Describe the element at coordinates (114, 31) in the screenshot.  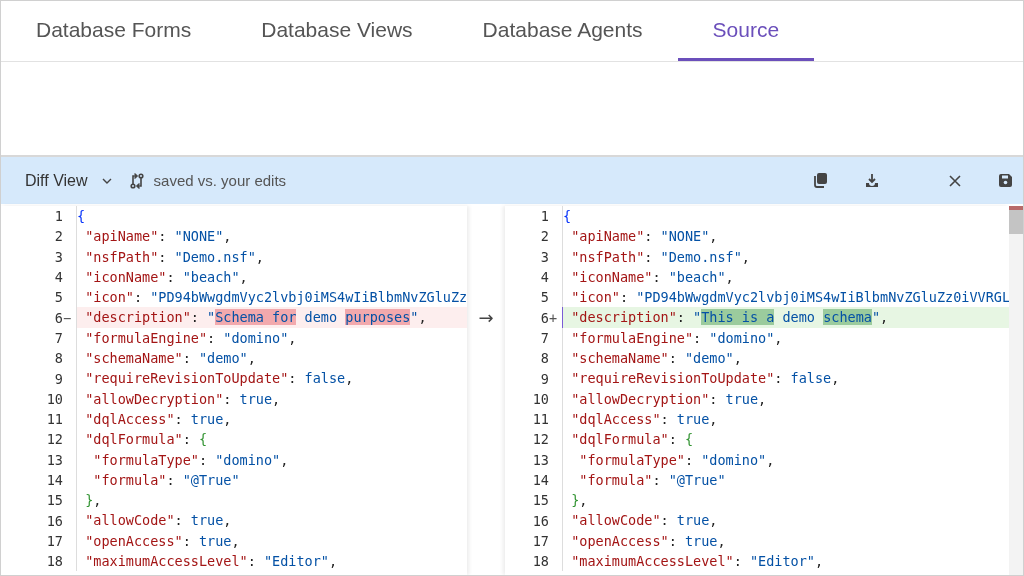
I see `tab: Database Forms` at that location.